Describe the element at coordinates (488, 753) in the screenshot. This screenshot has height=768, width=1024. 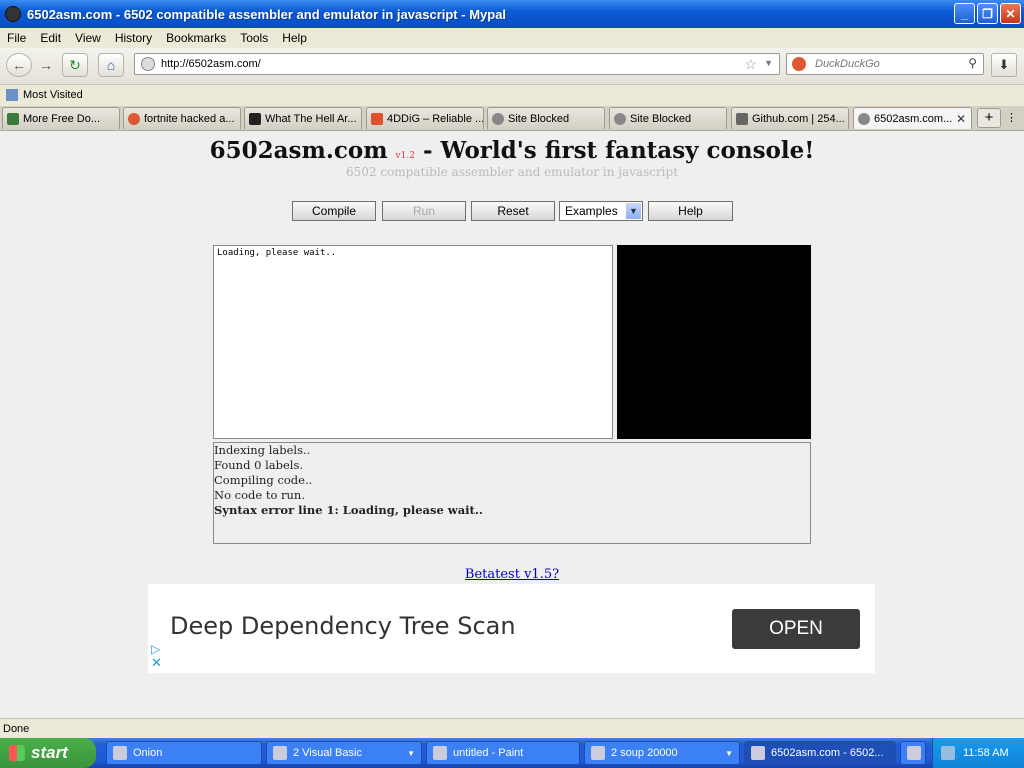
I see `task-label: untitled - Paint` at that location.